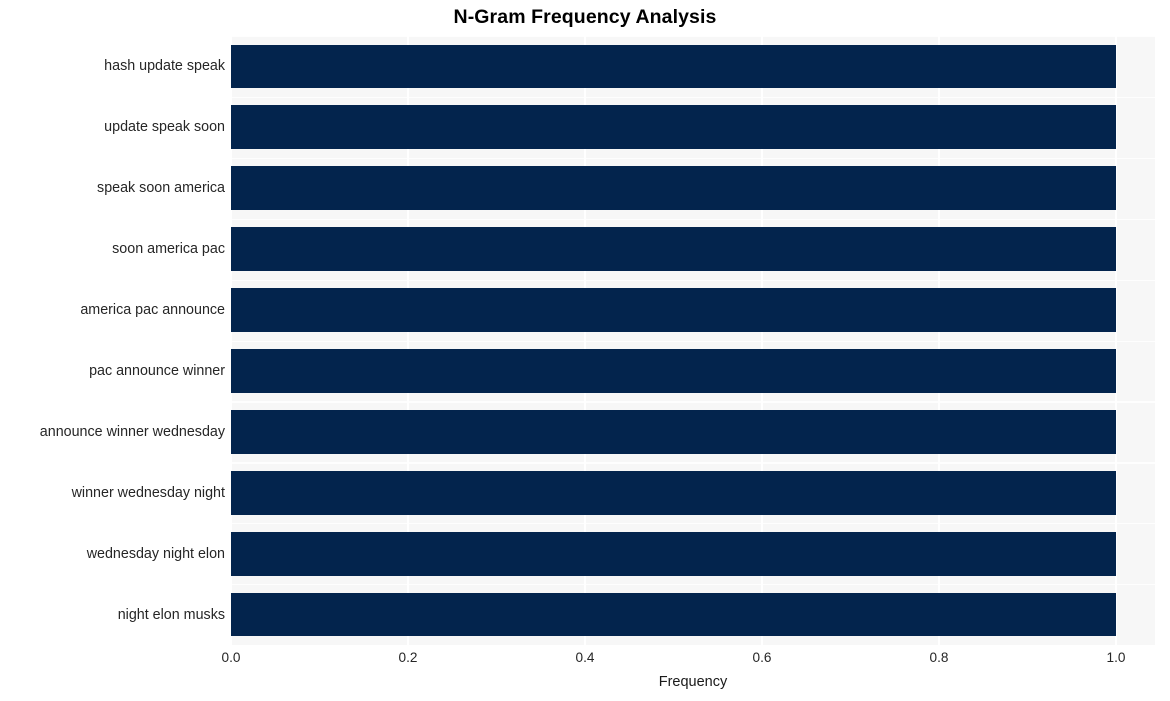 This screenshot has width=1170, height=701. I want to click on x-axis-tick-label: 0.4, so click(585, 657).